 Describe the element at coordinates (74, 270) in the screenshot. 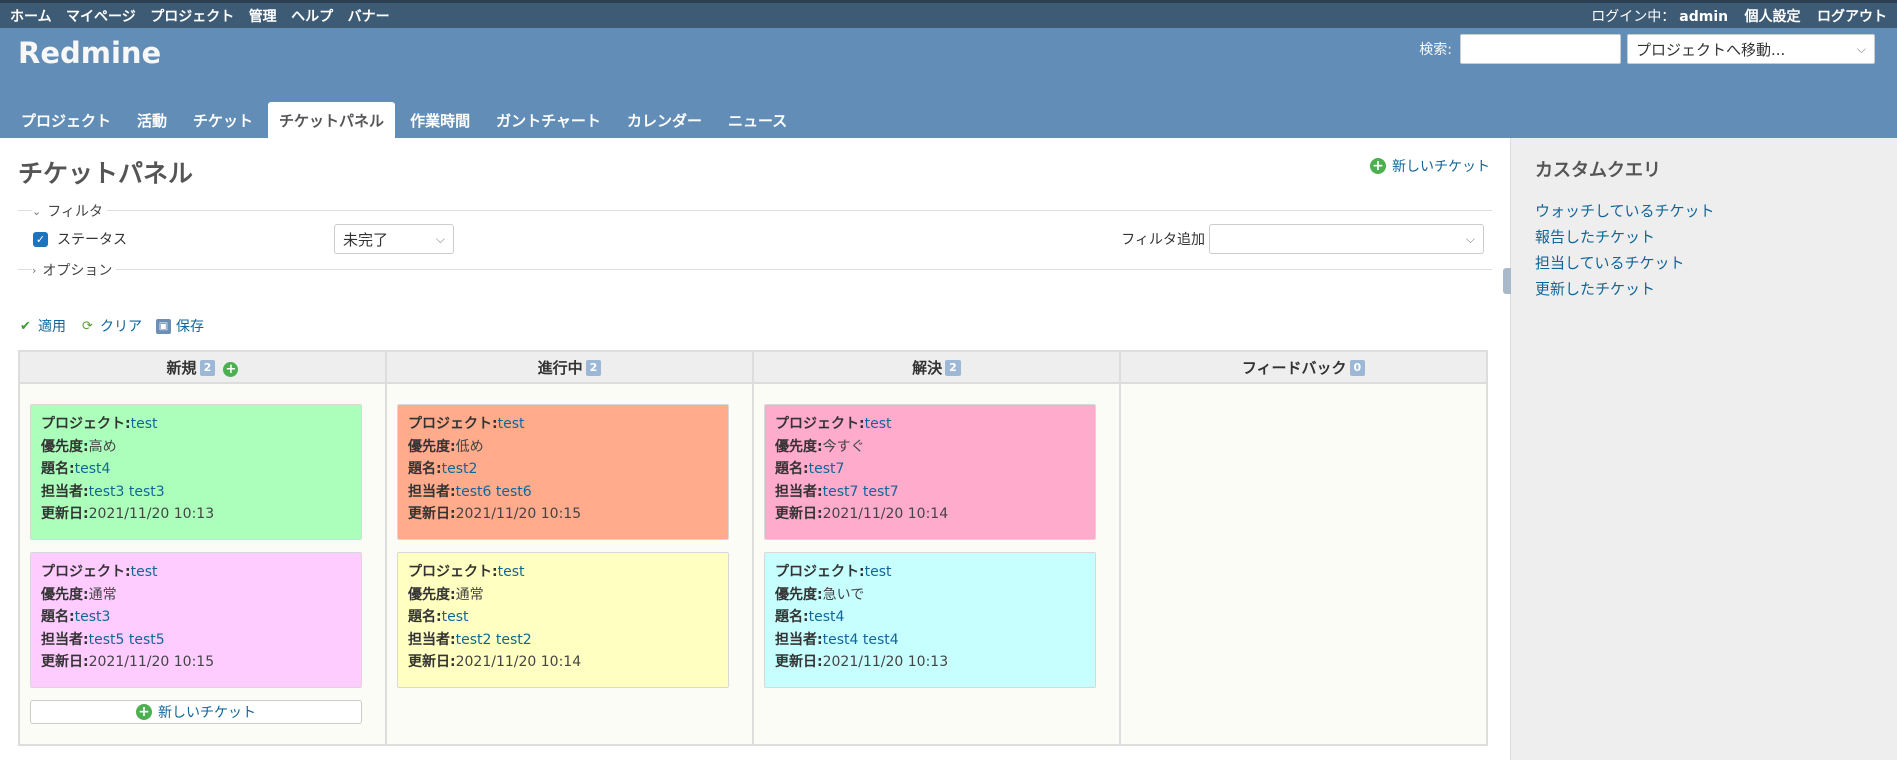

I see `options-legend: › オプション` at that location.